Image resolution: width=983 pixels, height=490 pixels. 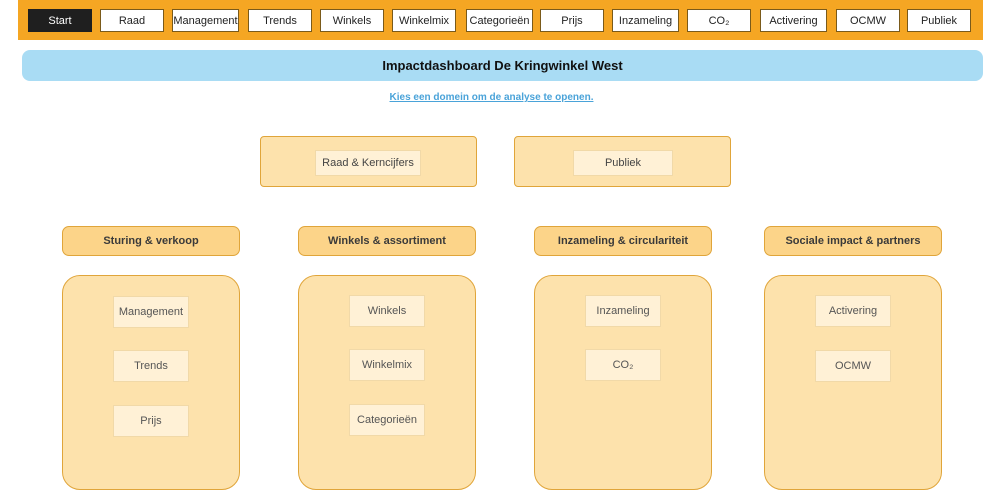 What do you see at coordinates (205, 20) in the screenshot?
I see `nav-management-button: Management` at bounding box center [205, 20].